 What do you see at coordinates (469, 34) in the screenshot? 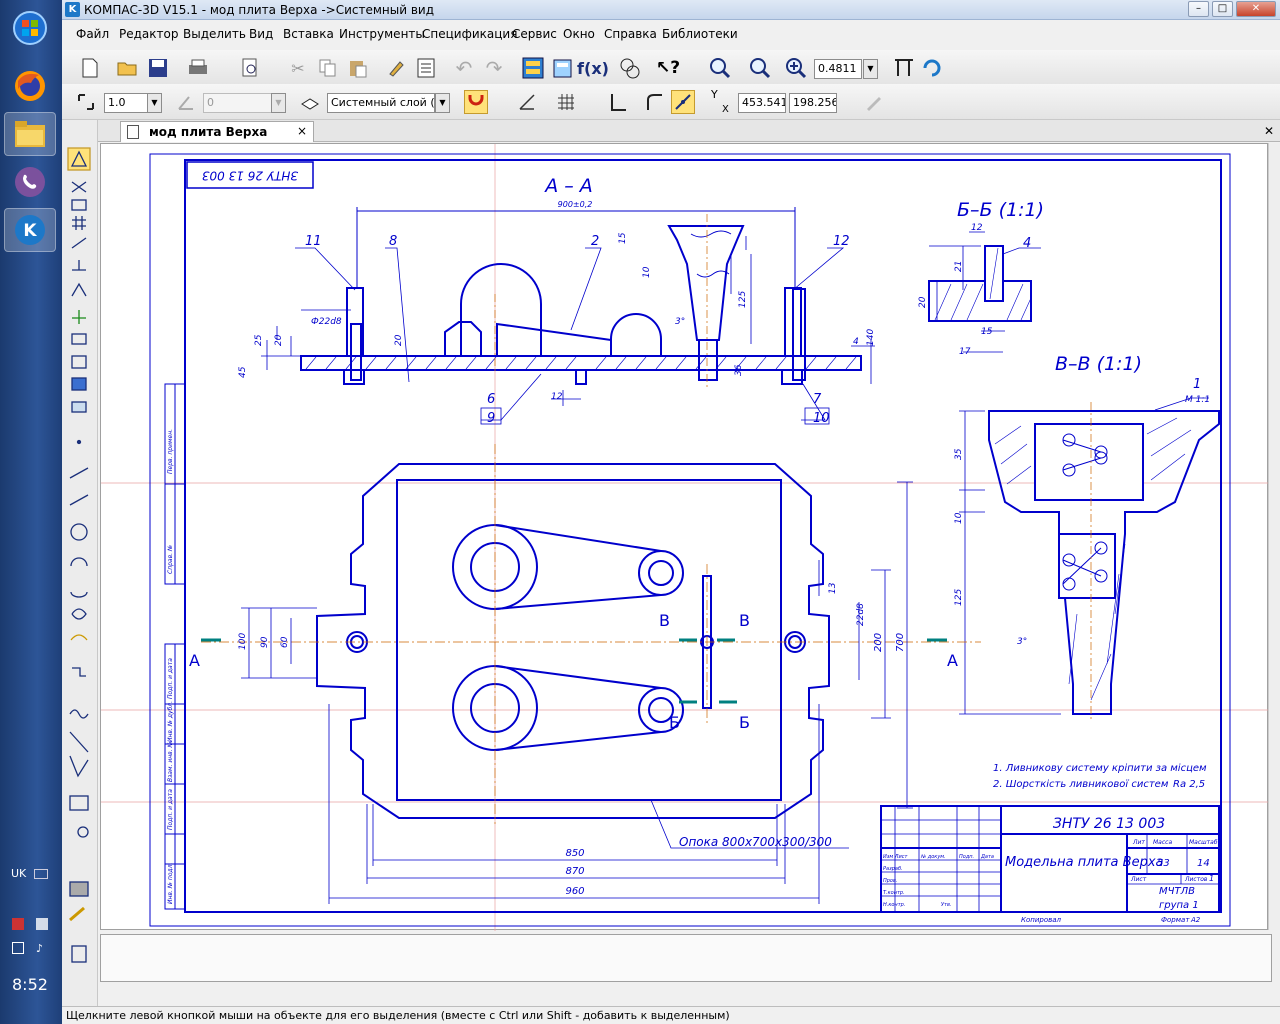
I see `menu-specification: Спецификация` at bounding box center [469, 34].